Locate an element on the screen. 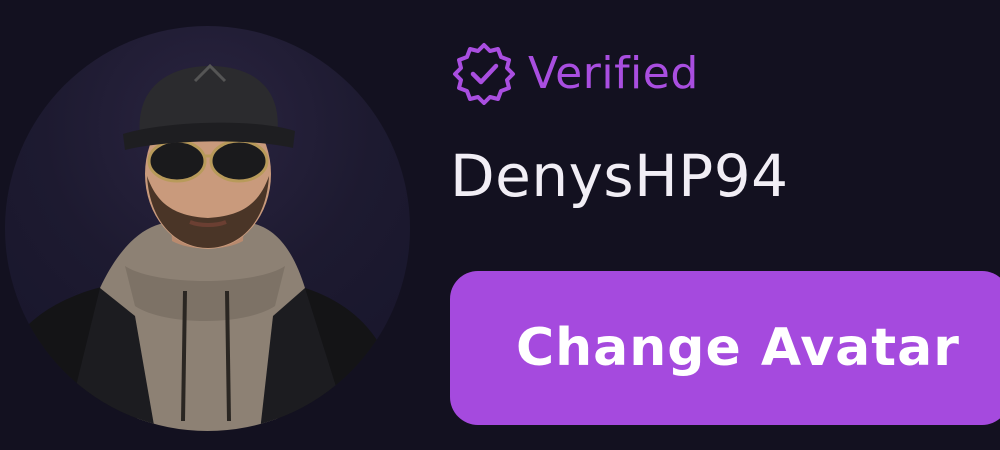 The image size is (1000, 450). verified-badge-icon is located at coordinates (484, 74).